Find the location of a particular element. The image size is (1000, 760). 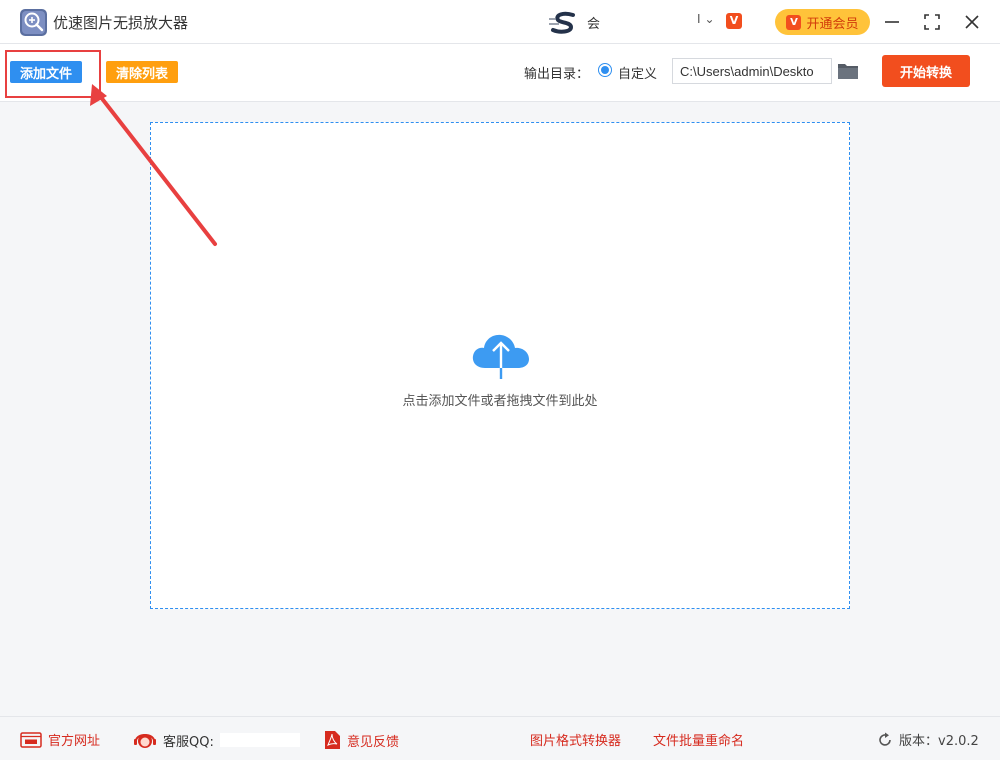

feedback-link: 意见反馈 is located at coordinates (361, 740).